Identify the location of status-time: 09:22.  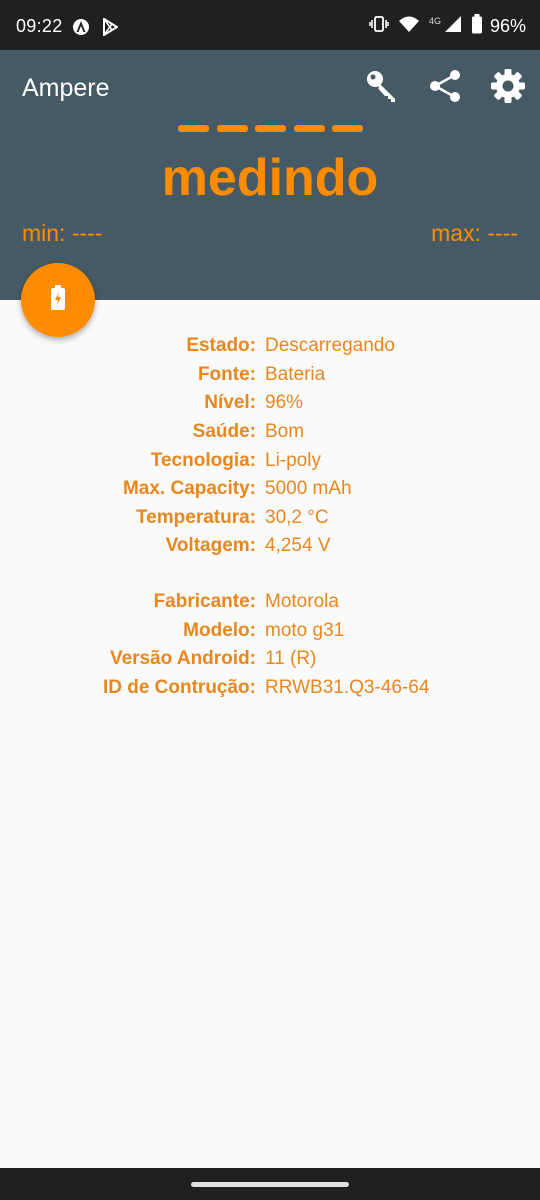
(39, 26).